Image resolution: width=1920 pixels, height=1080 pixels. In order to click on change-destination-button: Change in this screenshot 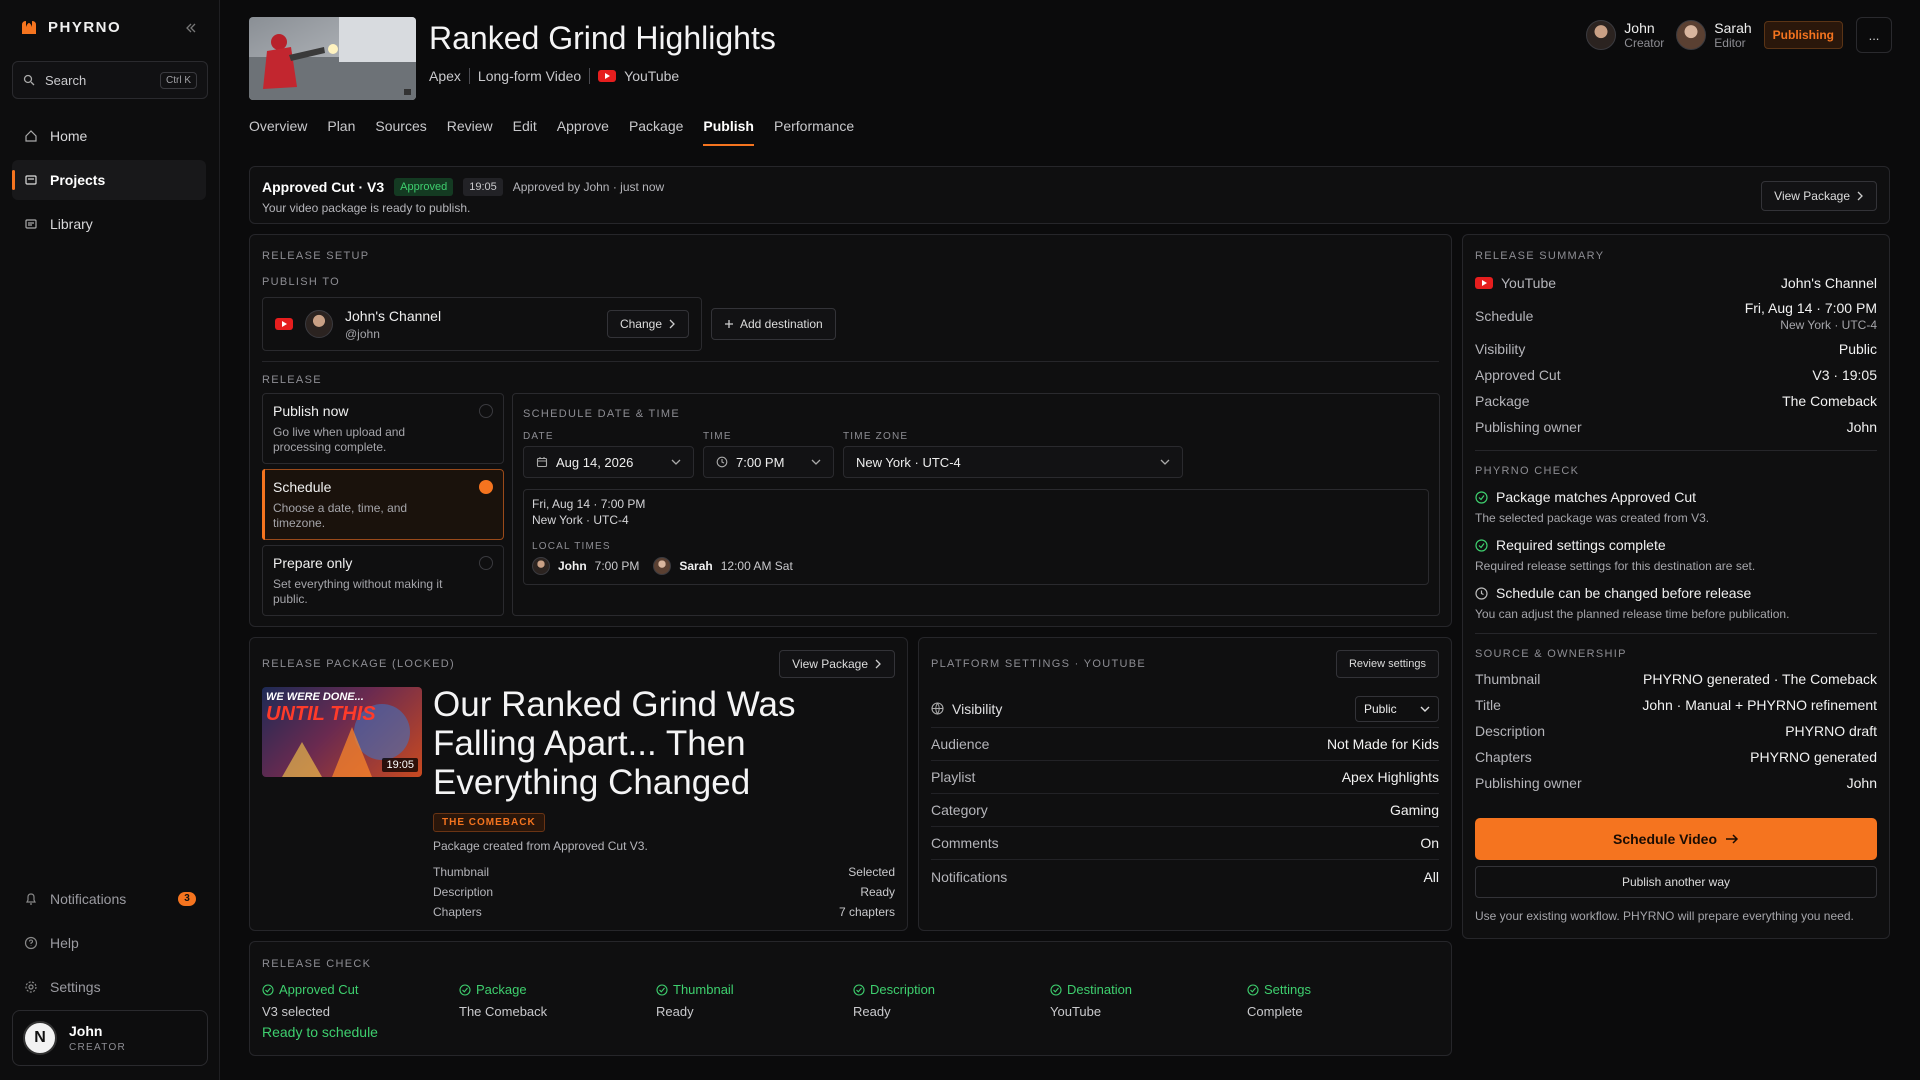, I will do `click(647, 324)`.